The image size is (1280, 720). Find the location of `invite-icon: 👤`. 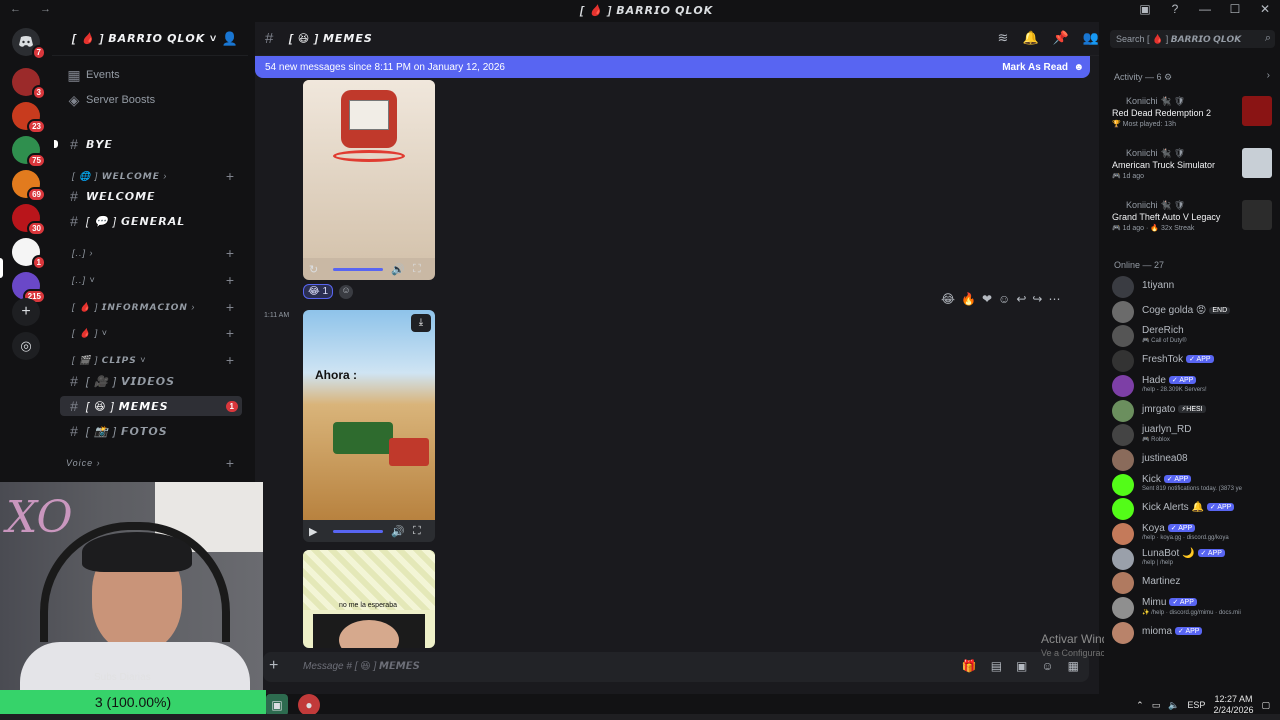

invite-icon: 👤 is located at coordinates (230, 39).